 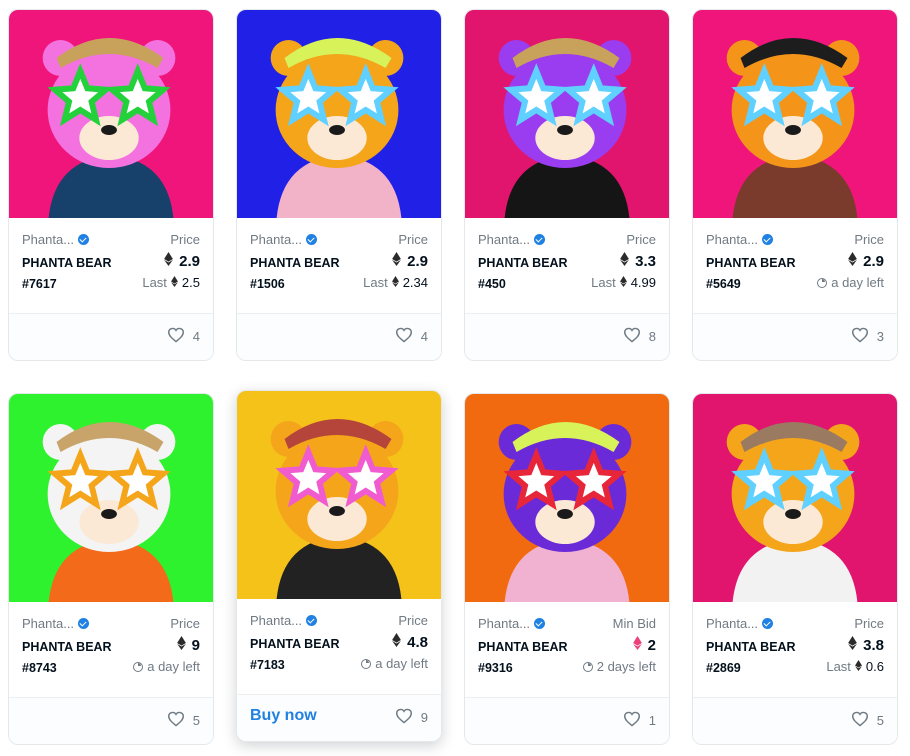 I want to click on price-value: 3.3, so click(x=638, y=261).